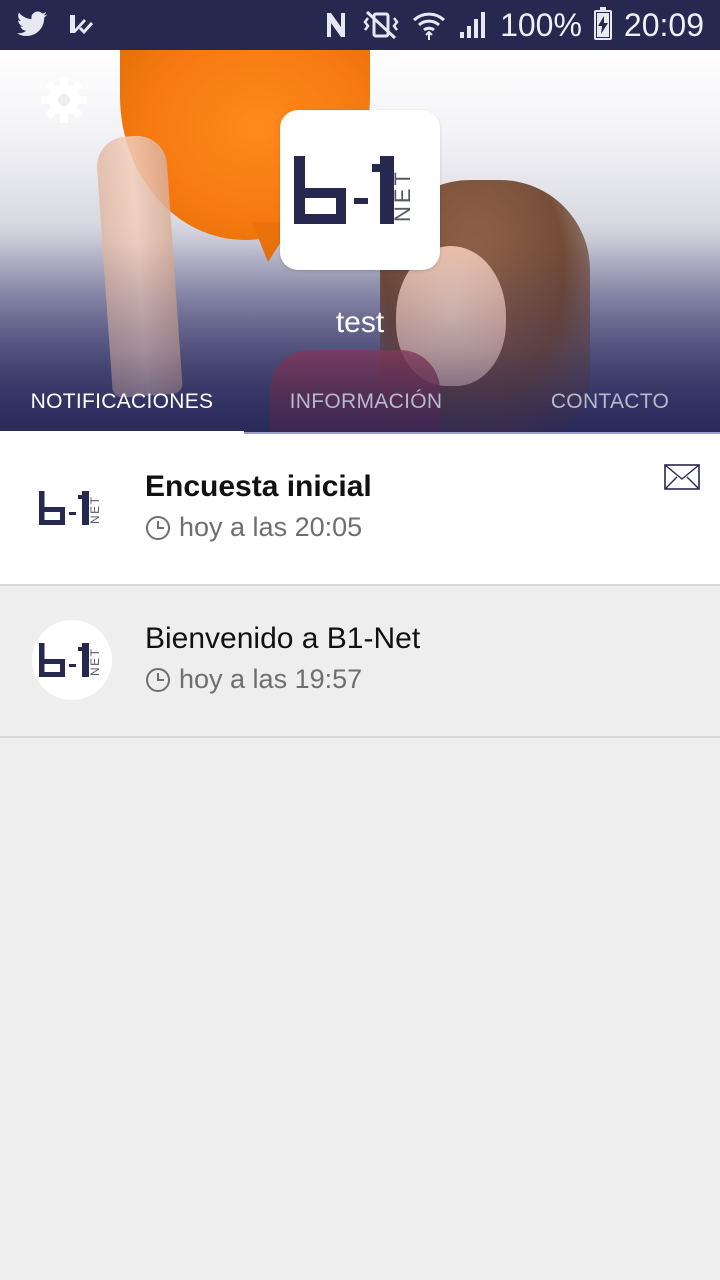  I want to click on settings-button, so click(64, 100).